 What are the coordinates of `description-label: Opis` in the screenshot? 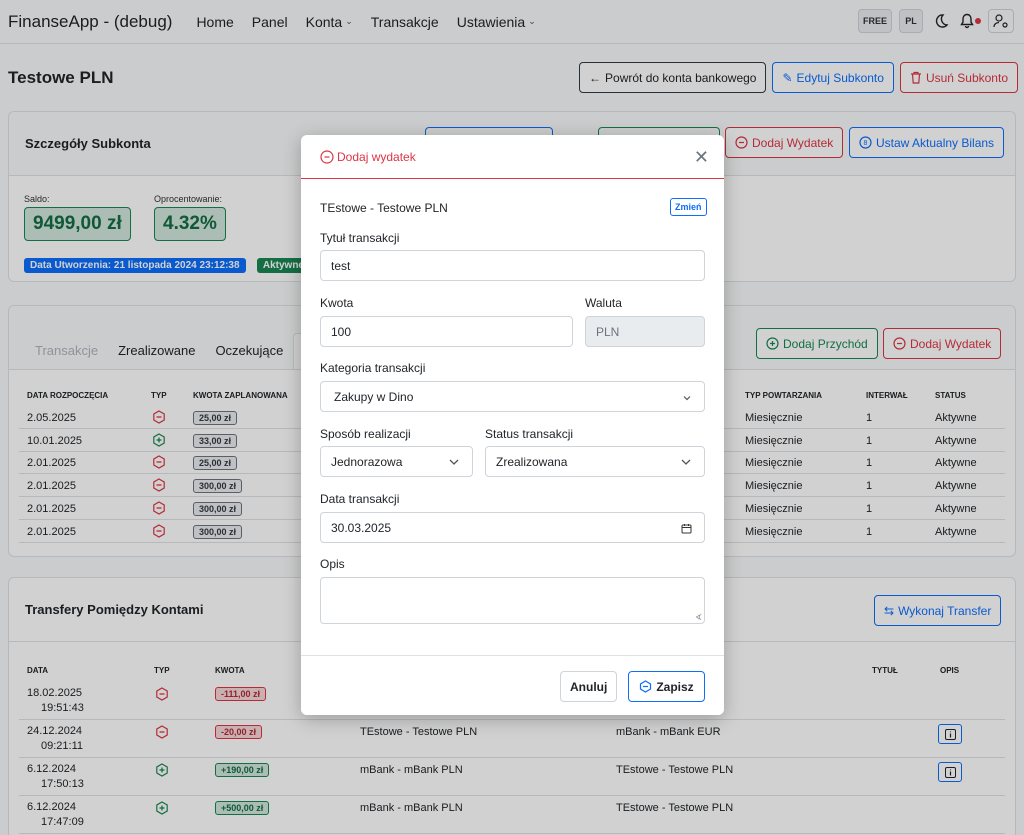 It's located at (332, 564).